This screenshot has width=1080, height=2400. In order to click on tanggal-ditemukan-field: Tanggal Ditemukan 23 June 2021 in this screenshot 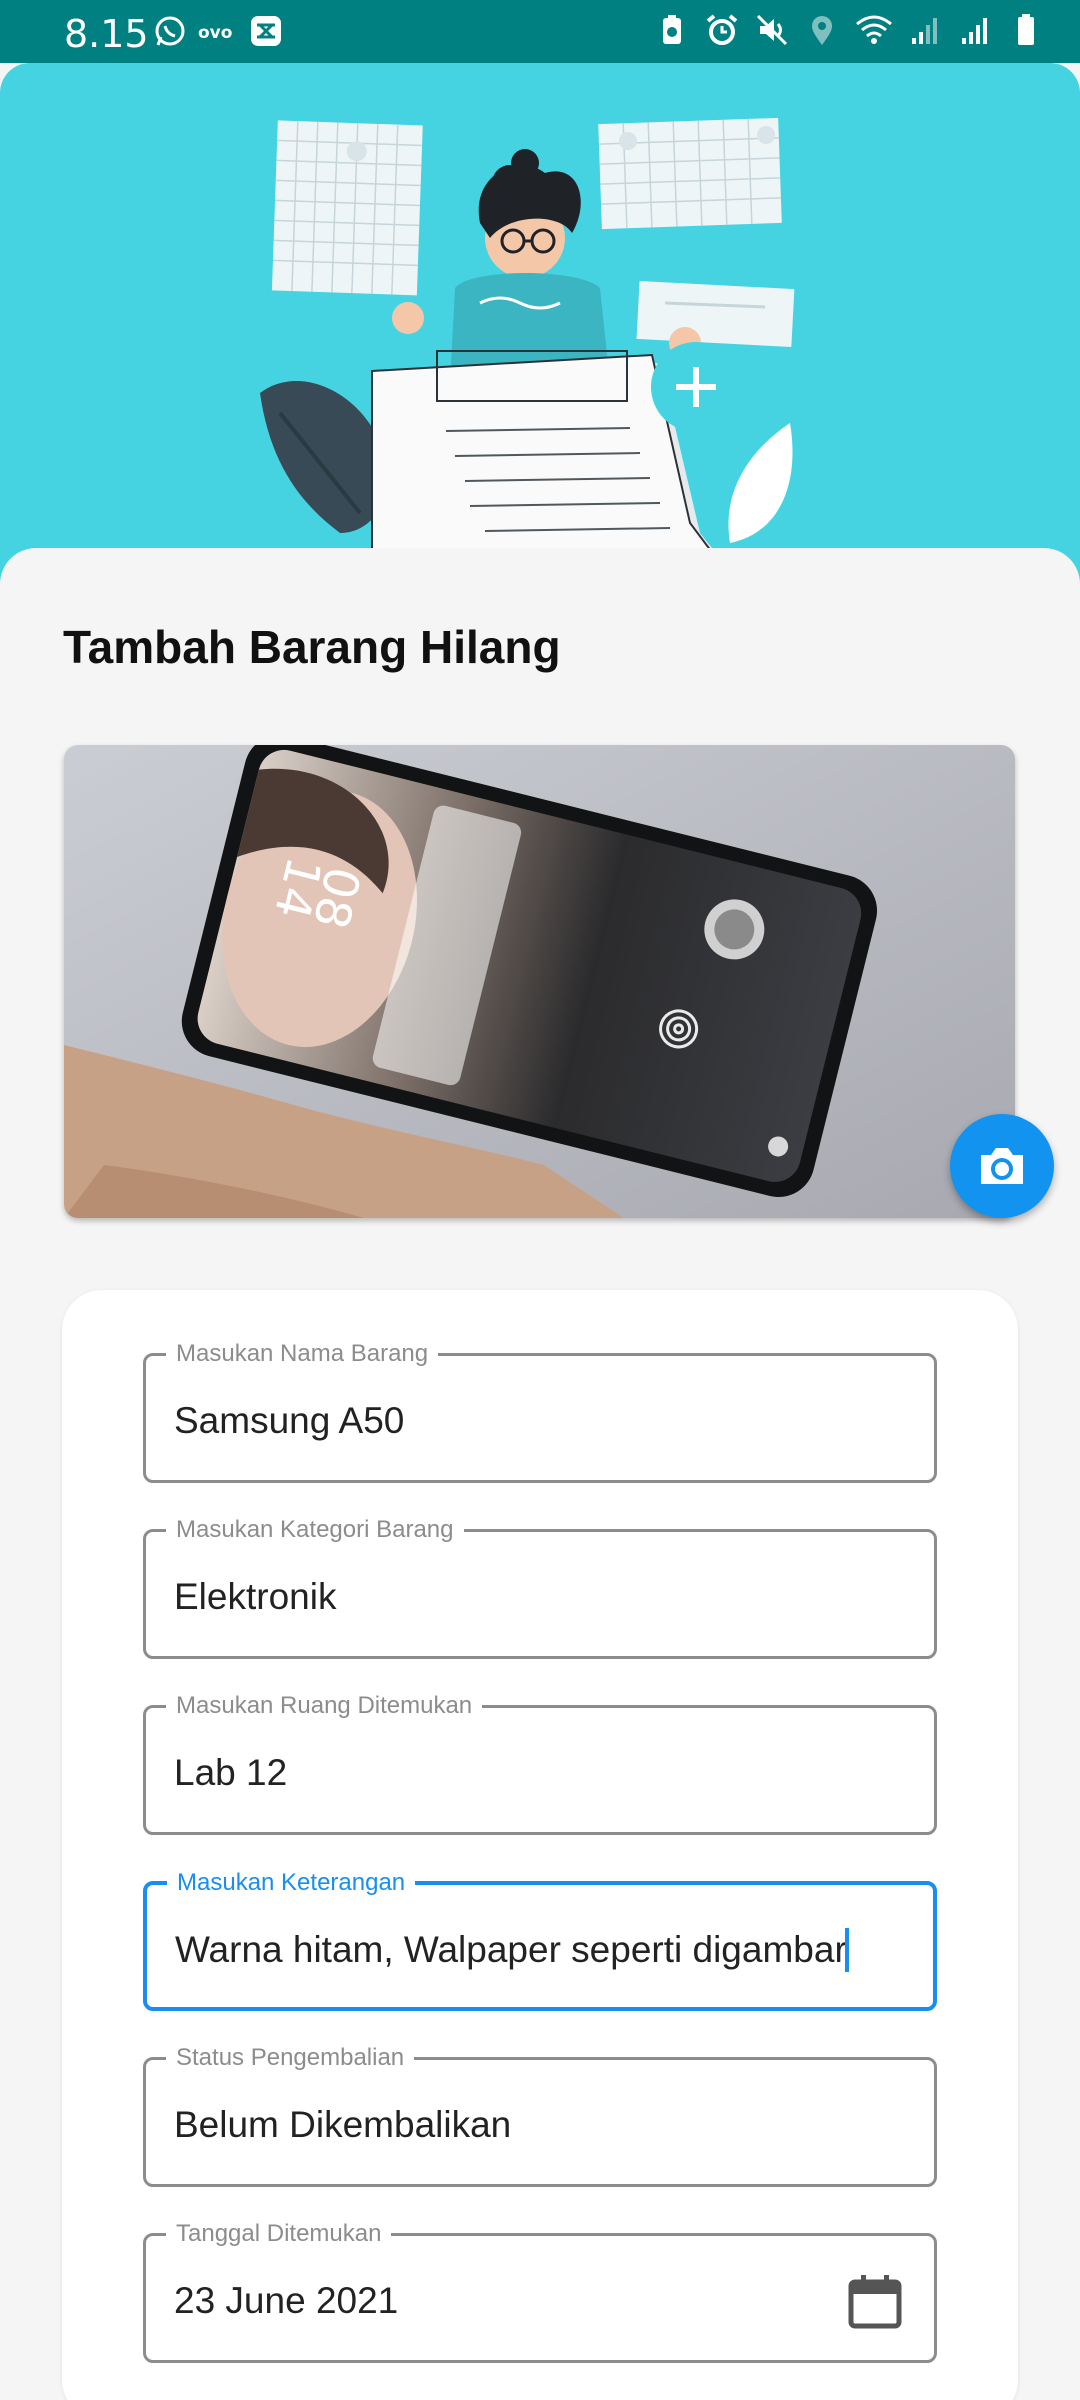, I will do `click(540, 2291)`.